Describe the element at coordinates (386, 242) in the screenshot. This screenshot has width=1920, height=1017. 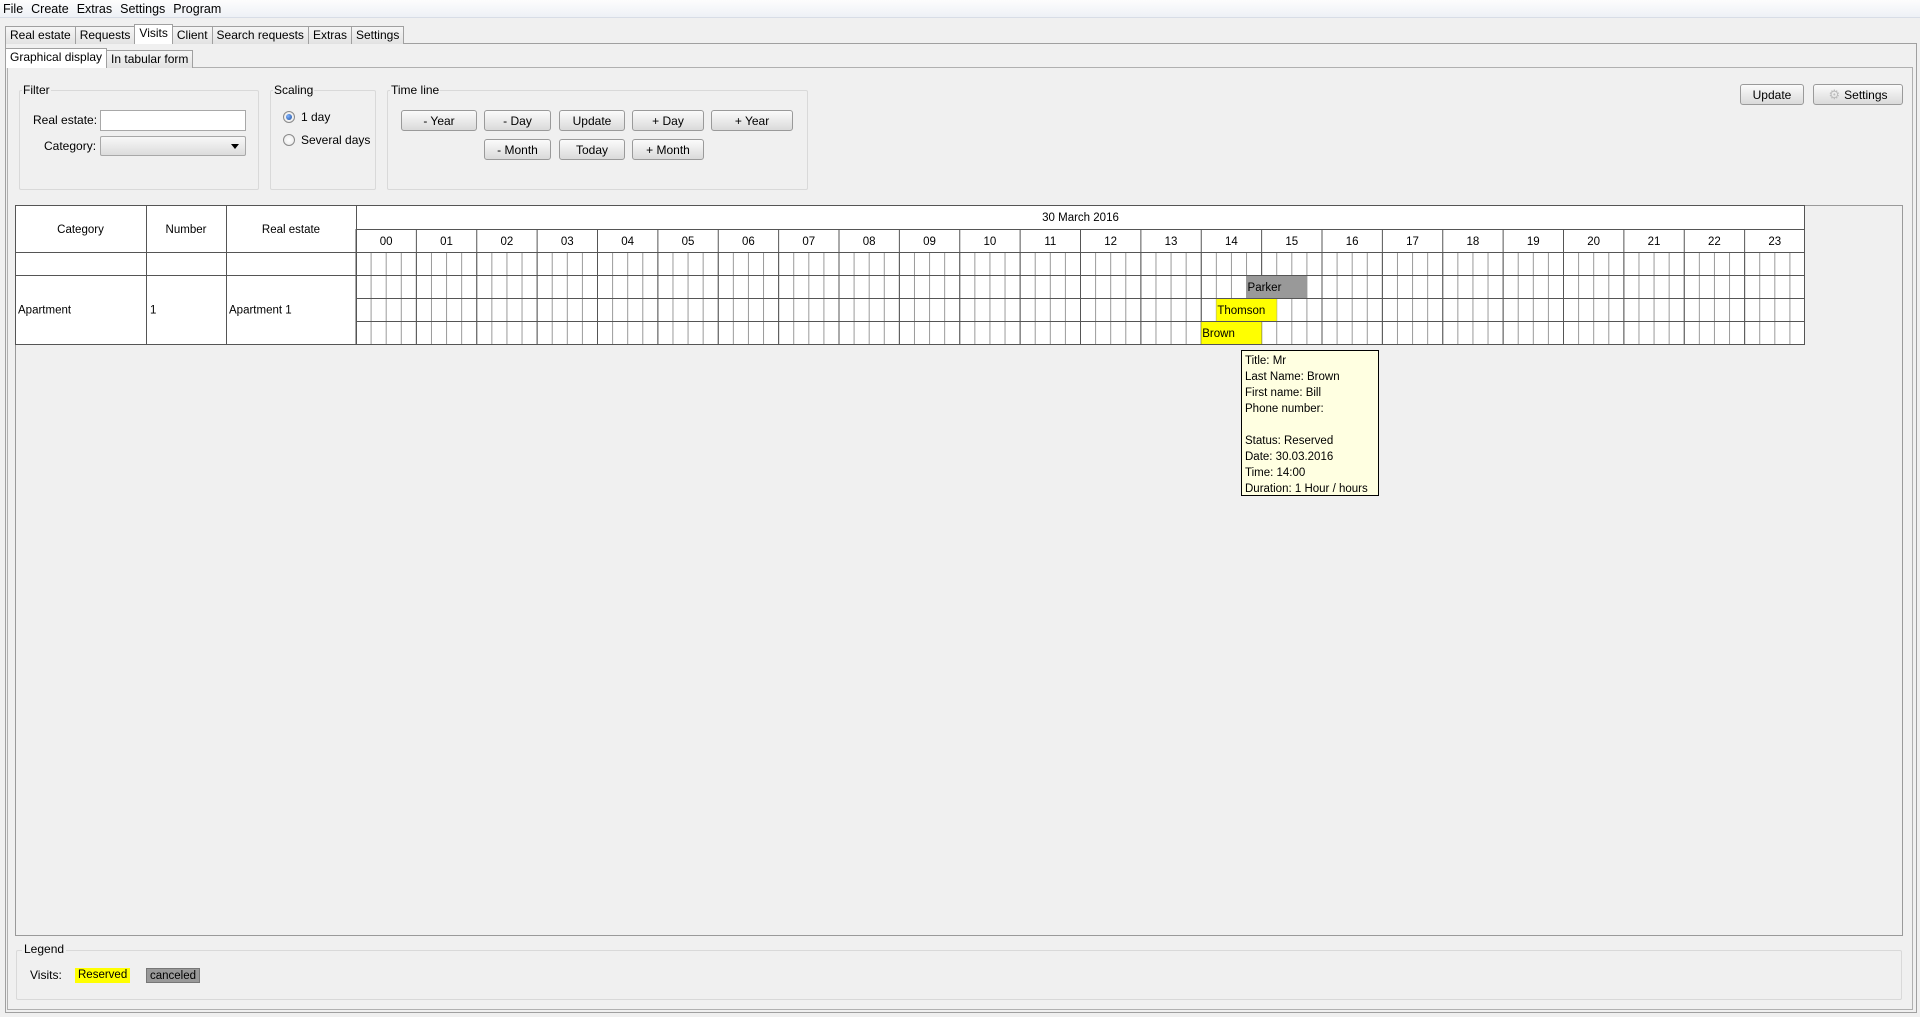
I see `hour-label: 00` at that location.